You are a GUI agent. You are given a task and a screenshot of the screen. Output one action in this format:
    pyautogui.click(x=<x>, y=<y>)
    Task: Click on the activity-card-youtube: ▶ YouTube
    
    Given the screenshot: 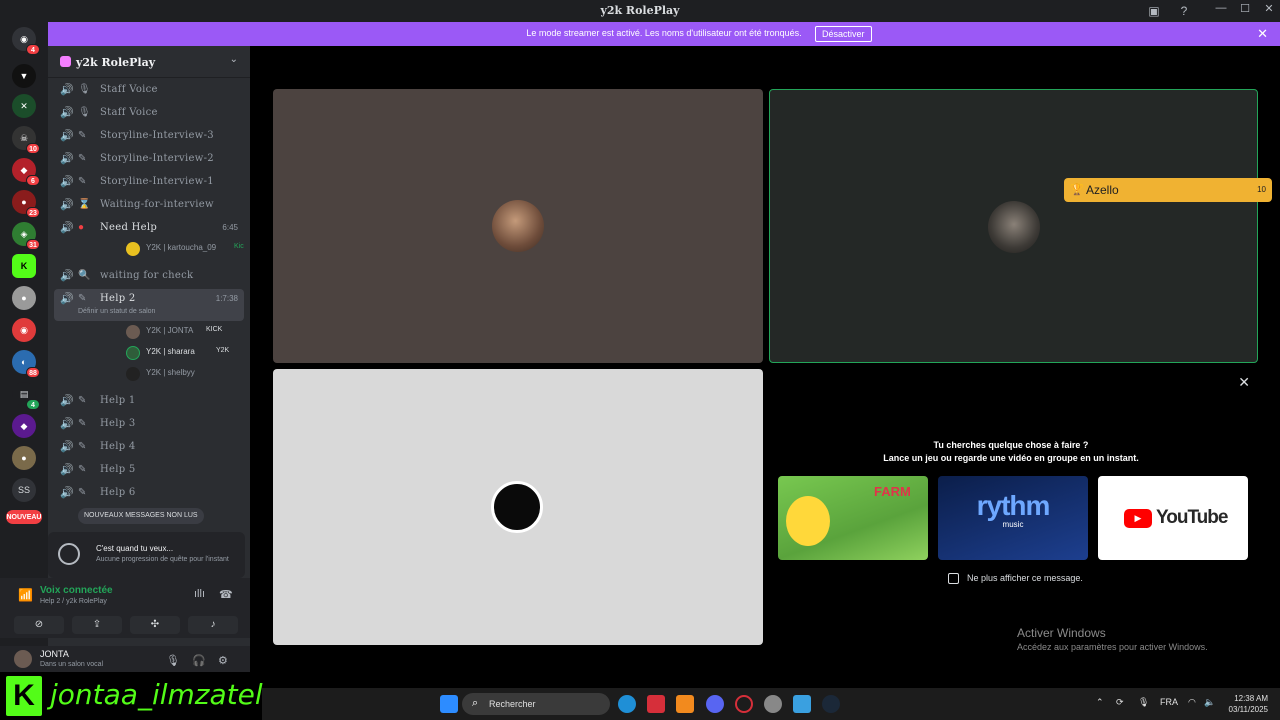 What is the action you would take?
    pyautogui.click(x=1173, y=518)
    